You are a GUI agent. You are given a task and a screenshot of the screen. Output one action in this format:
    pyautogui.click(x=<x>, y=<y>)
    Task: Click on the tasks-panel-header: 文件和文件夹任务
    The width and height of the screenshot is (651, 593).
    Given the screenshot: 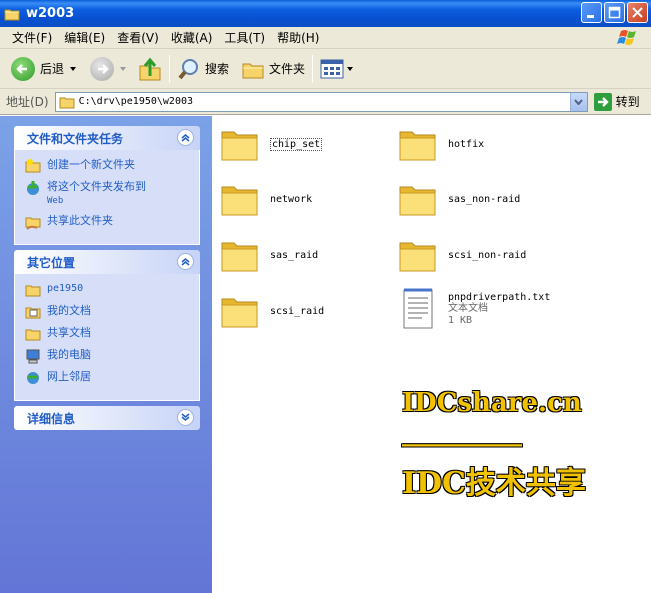 What is the action you would take?
    pyautogui.click(x=107, y=138)
    